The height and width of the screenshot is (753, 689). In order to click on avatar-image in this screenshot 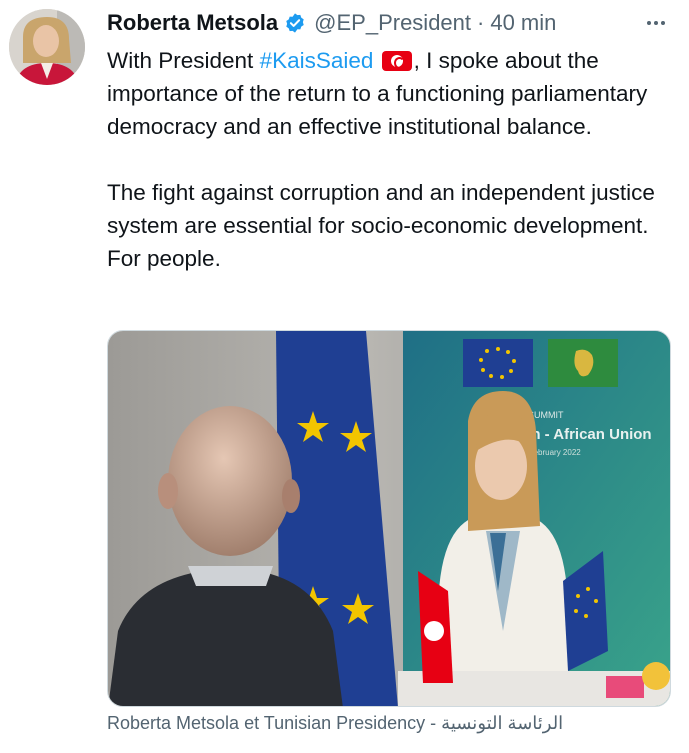, I will do `click(47, 47)`.